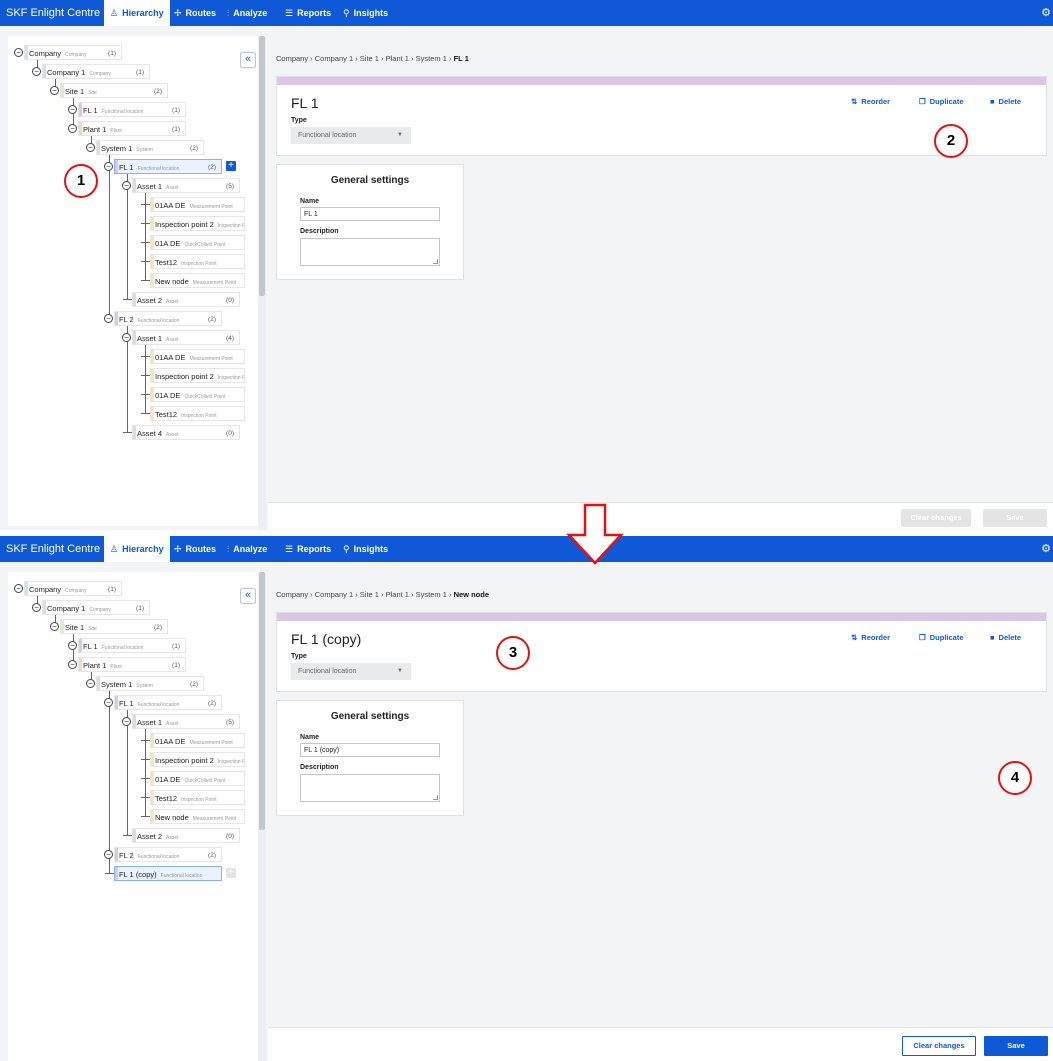 The height and width of the screenshot is (1061, 1053). I want to click on tree-node: FL 1 (copy) Functional location, so click(168, 873).